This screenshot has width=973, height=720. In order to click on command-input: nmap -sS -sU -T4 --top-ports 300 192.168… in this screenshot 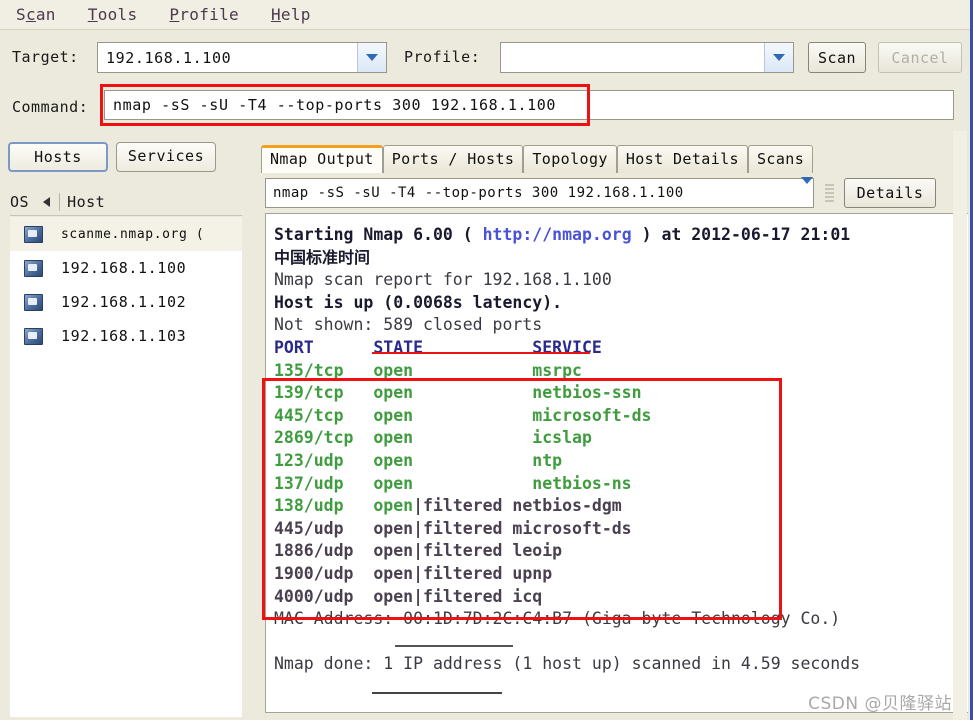, I will do `click(529, 105)`.